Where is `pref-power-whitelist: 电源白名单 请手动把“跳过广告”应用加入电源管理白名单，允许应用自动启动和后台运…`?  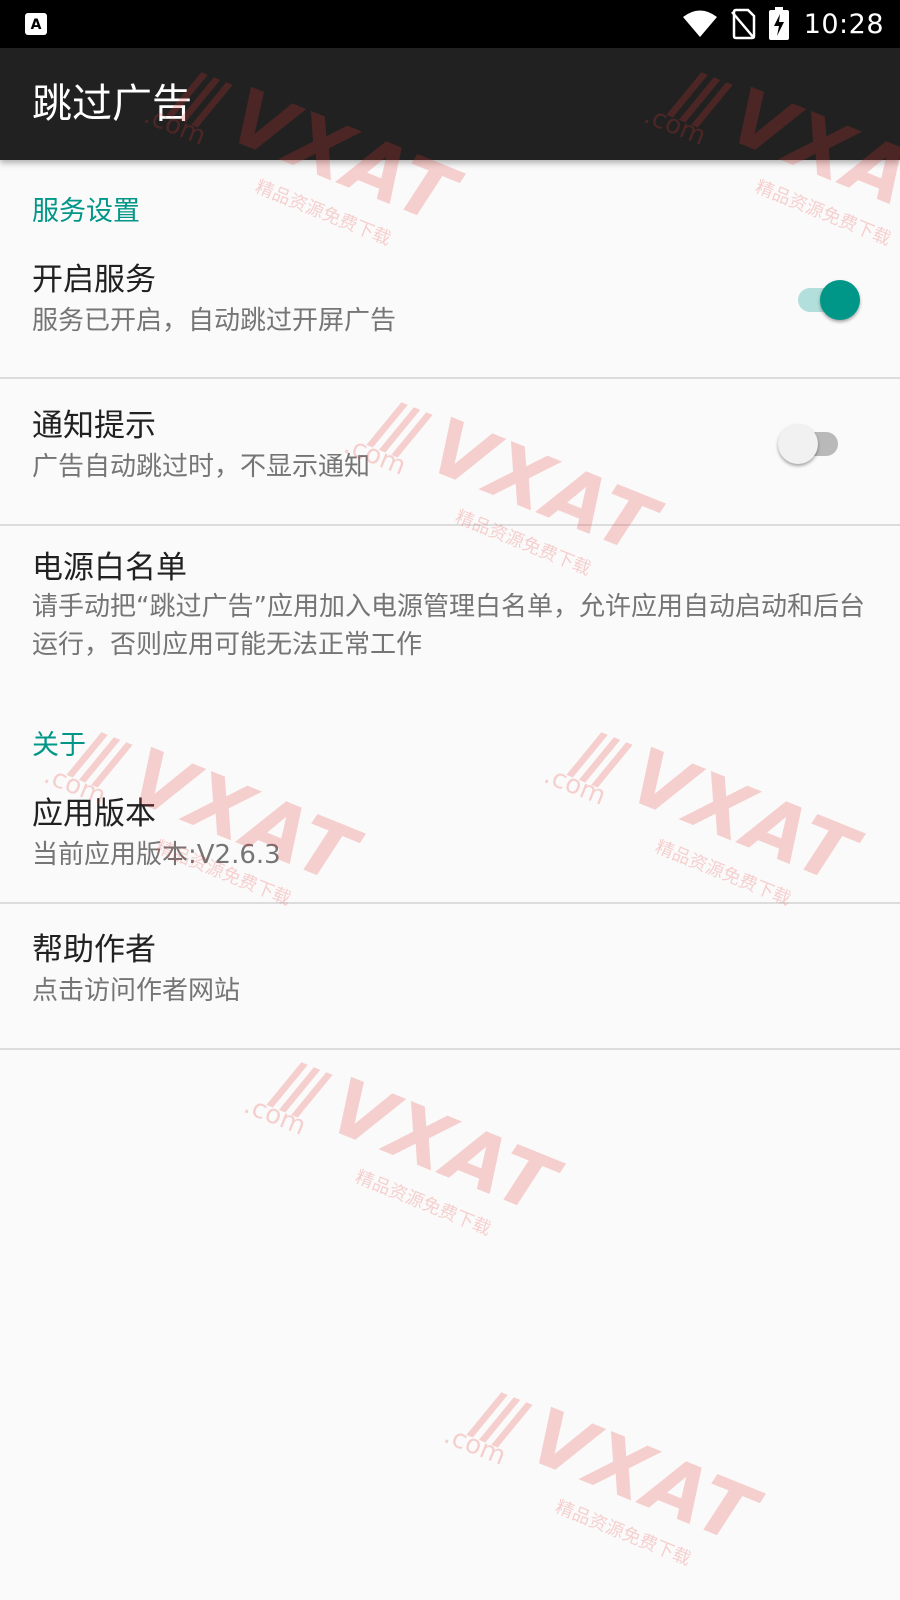 pref-power-whitelist: 电源白名单 请手动把“跳过广告”应用加入电源管理白名单，允许应用自动启动和后台运… is located at coordinates (450, 606).